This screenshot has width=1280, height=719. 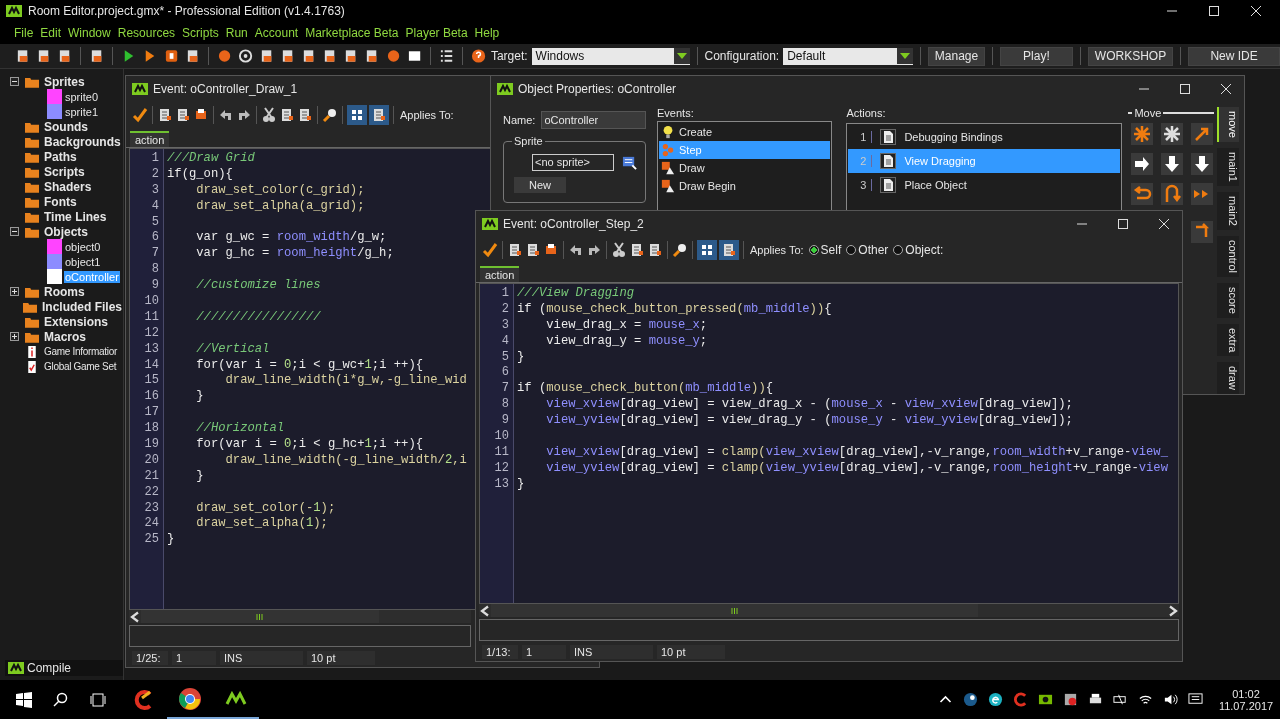 I want to click on radio-option: Object:, so click(x=918, y=250).